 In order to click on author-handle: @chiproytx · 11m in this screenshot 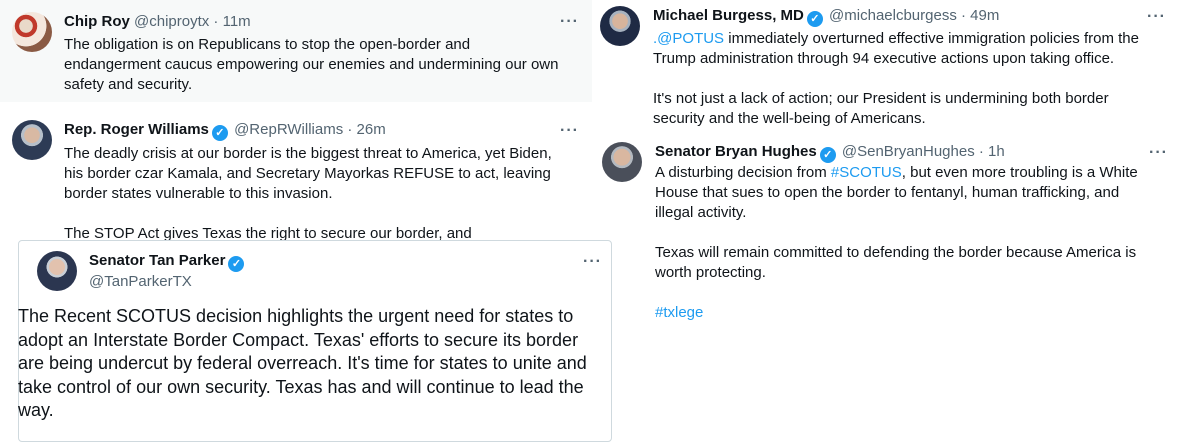, I will do `click(192, 21)`.